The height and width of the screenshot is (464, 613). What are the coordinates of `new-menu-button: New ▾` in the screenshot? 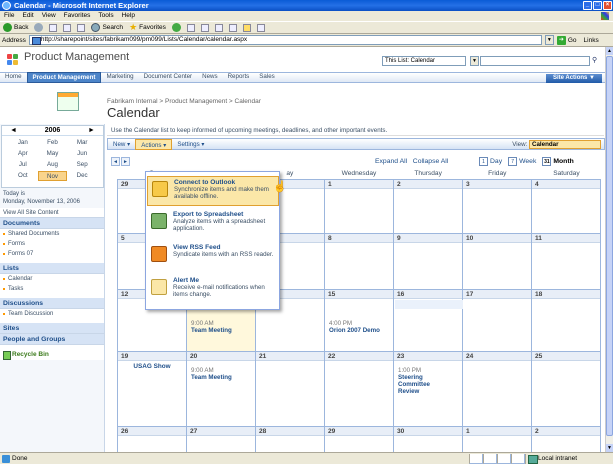 It's located at (121, 144).